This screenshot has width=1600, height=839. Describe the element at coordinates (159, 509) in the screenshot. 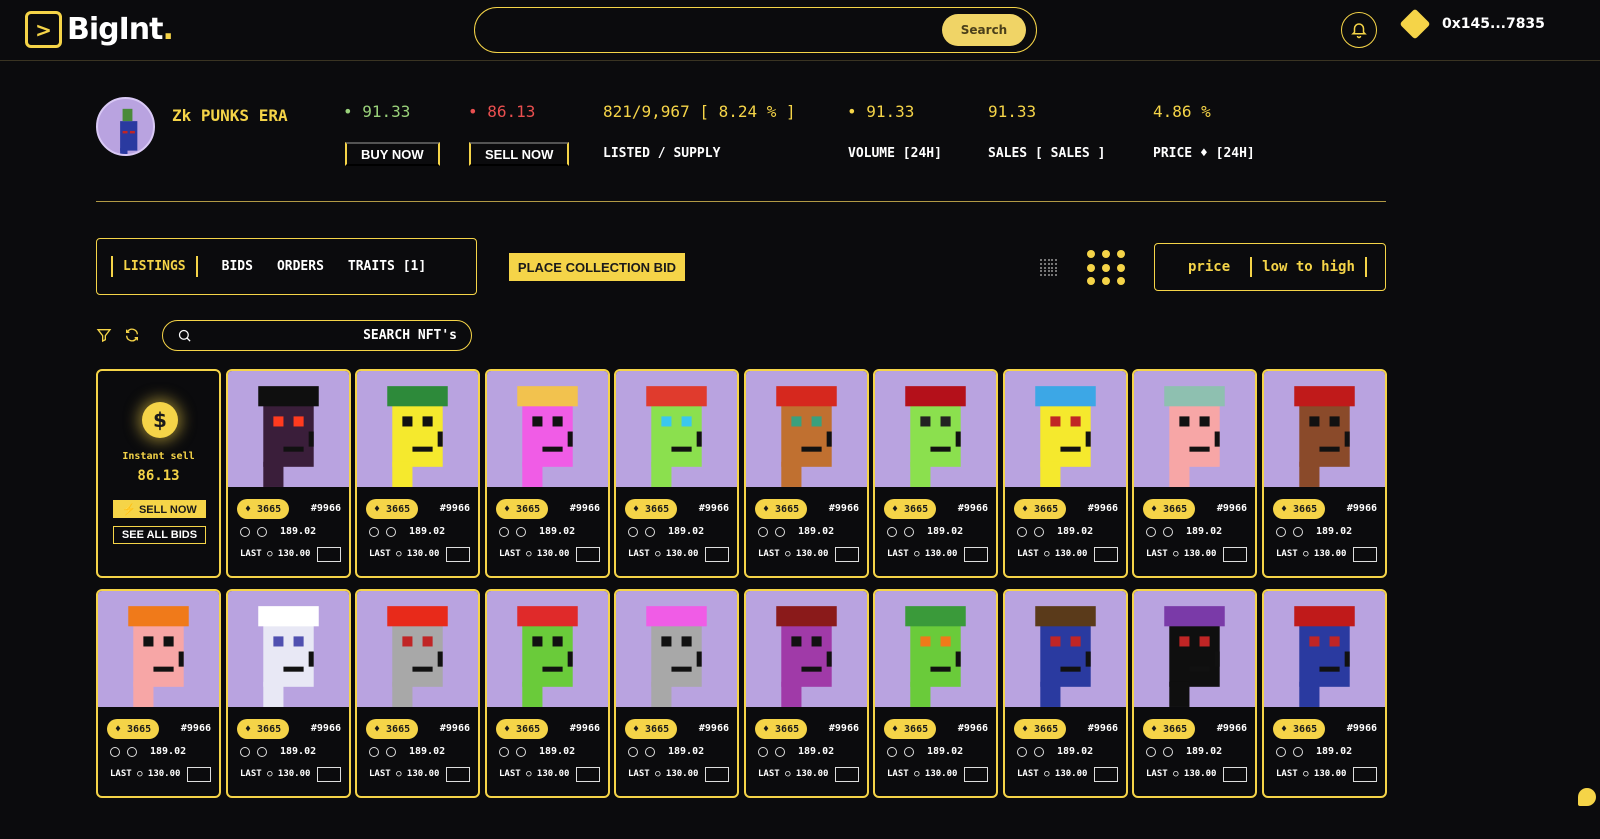

I see `instant-sell-button: ⚡ SELL NOW` at that location.